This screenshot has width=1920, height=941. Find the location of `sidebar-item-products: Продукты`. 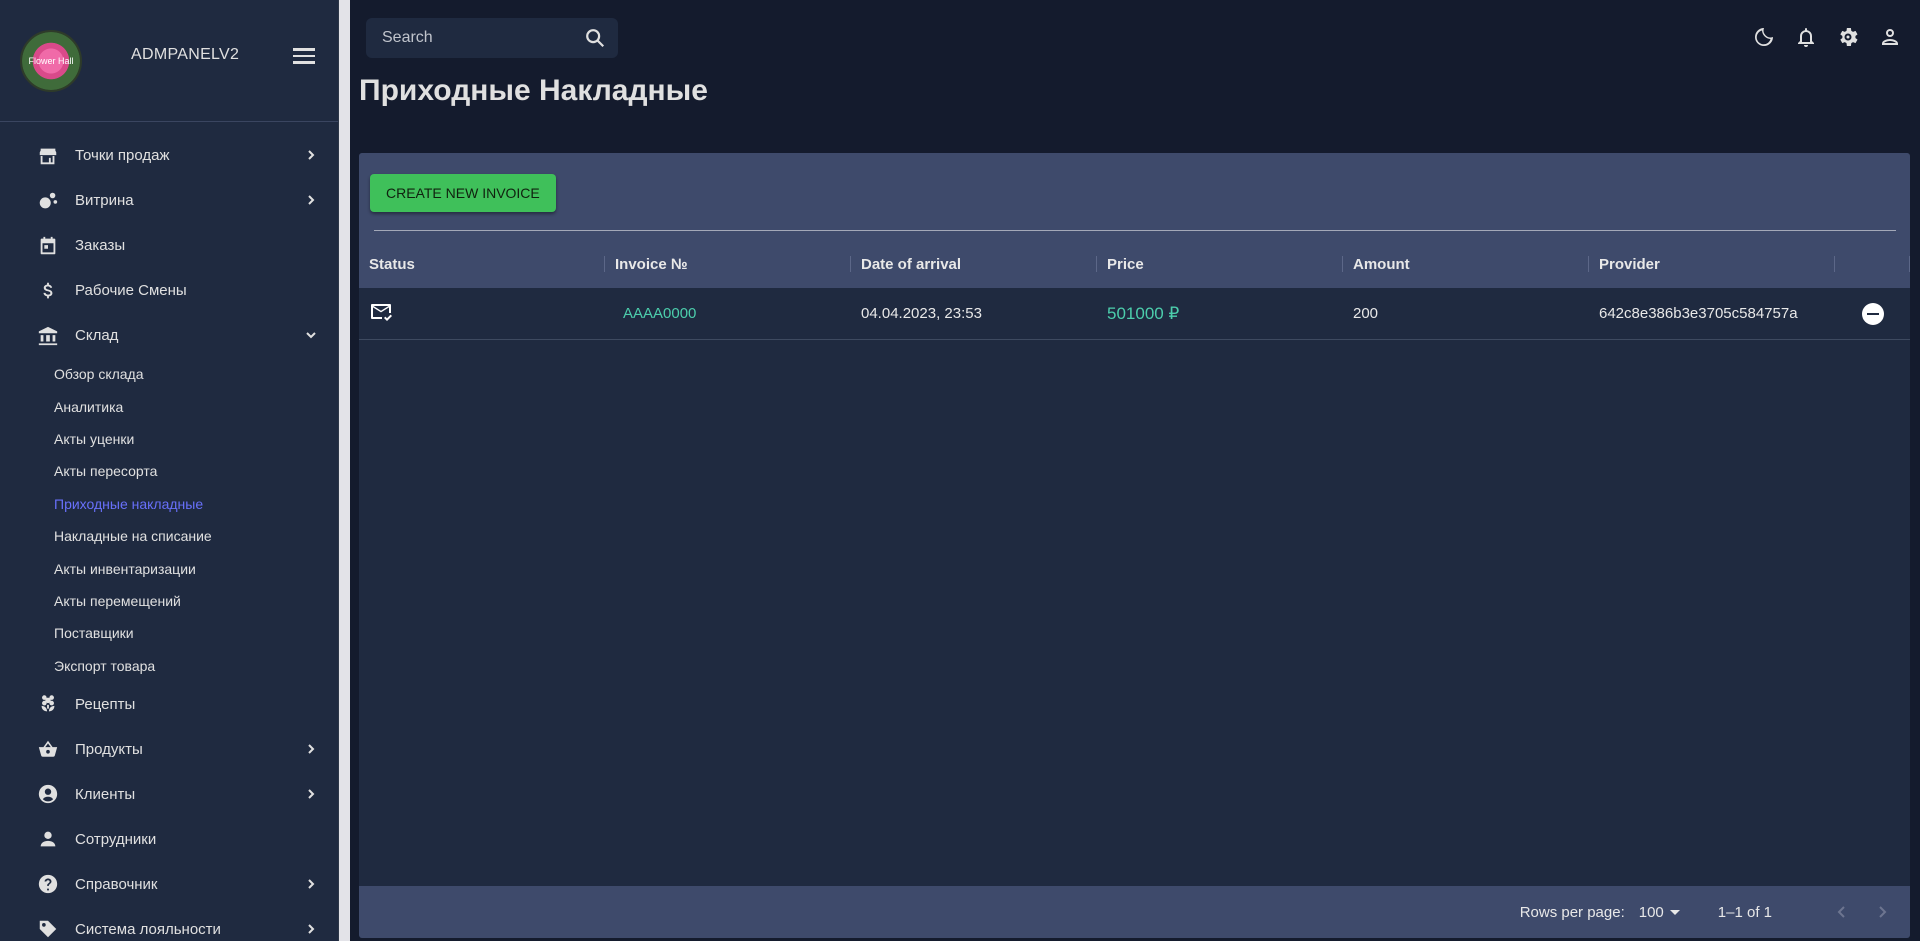

sidebar-item-products: Продукты is located at coordinates (169, 749).